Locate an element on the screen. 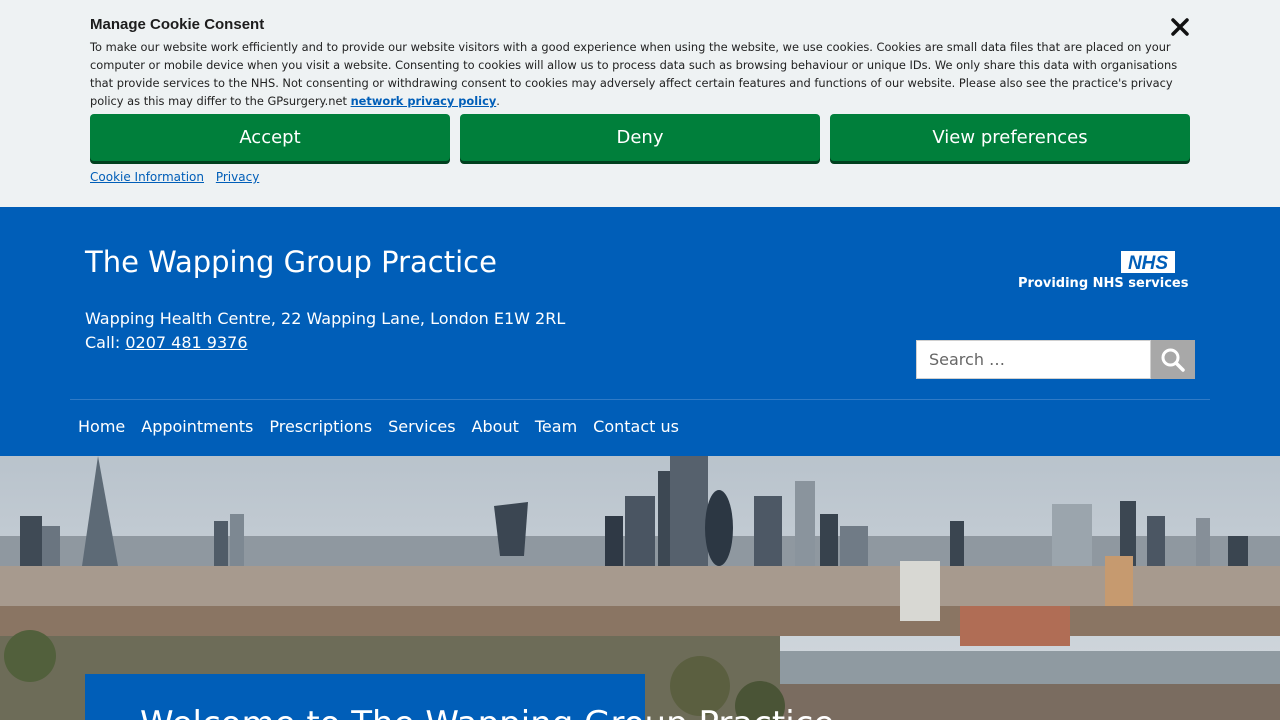 The width and height of the screenshot is (1280, 720). nav-item-team: Team is located at coordinates (556, 426).